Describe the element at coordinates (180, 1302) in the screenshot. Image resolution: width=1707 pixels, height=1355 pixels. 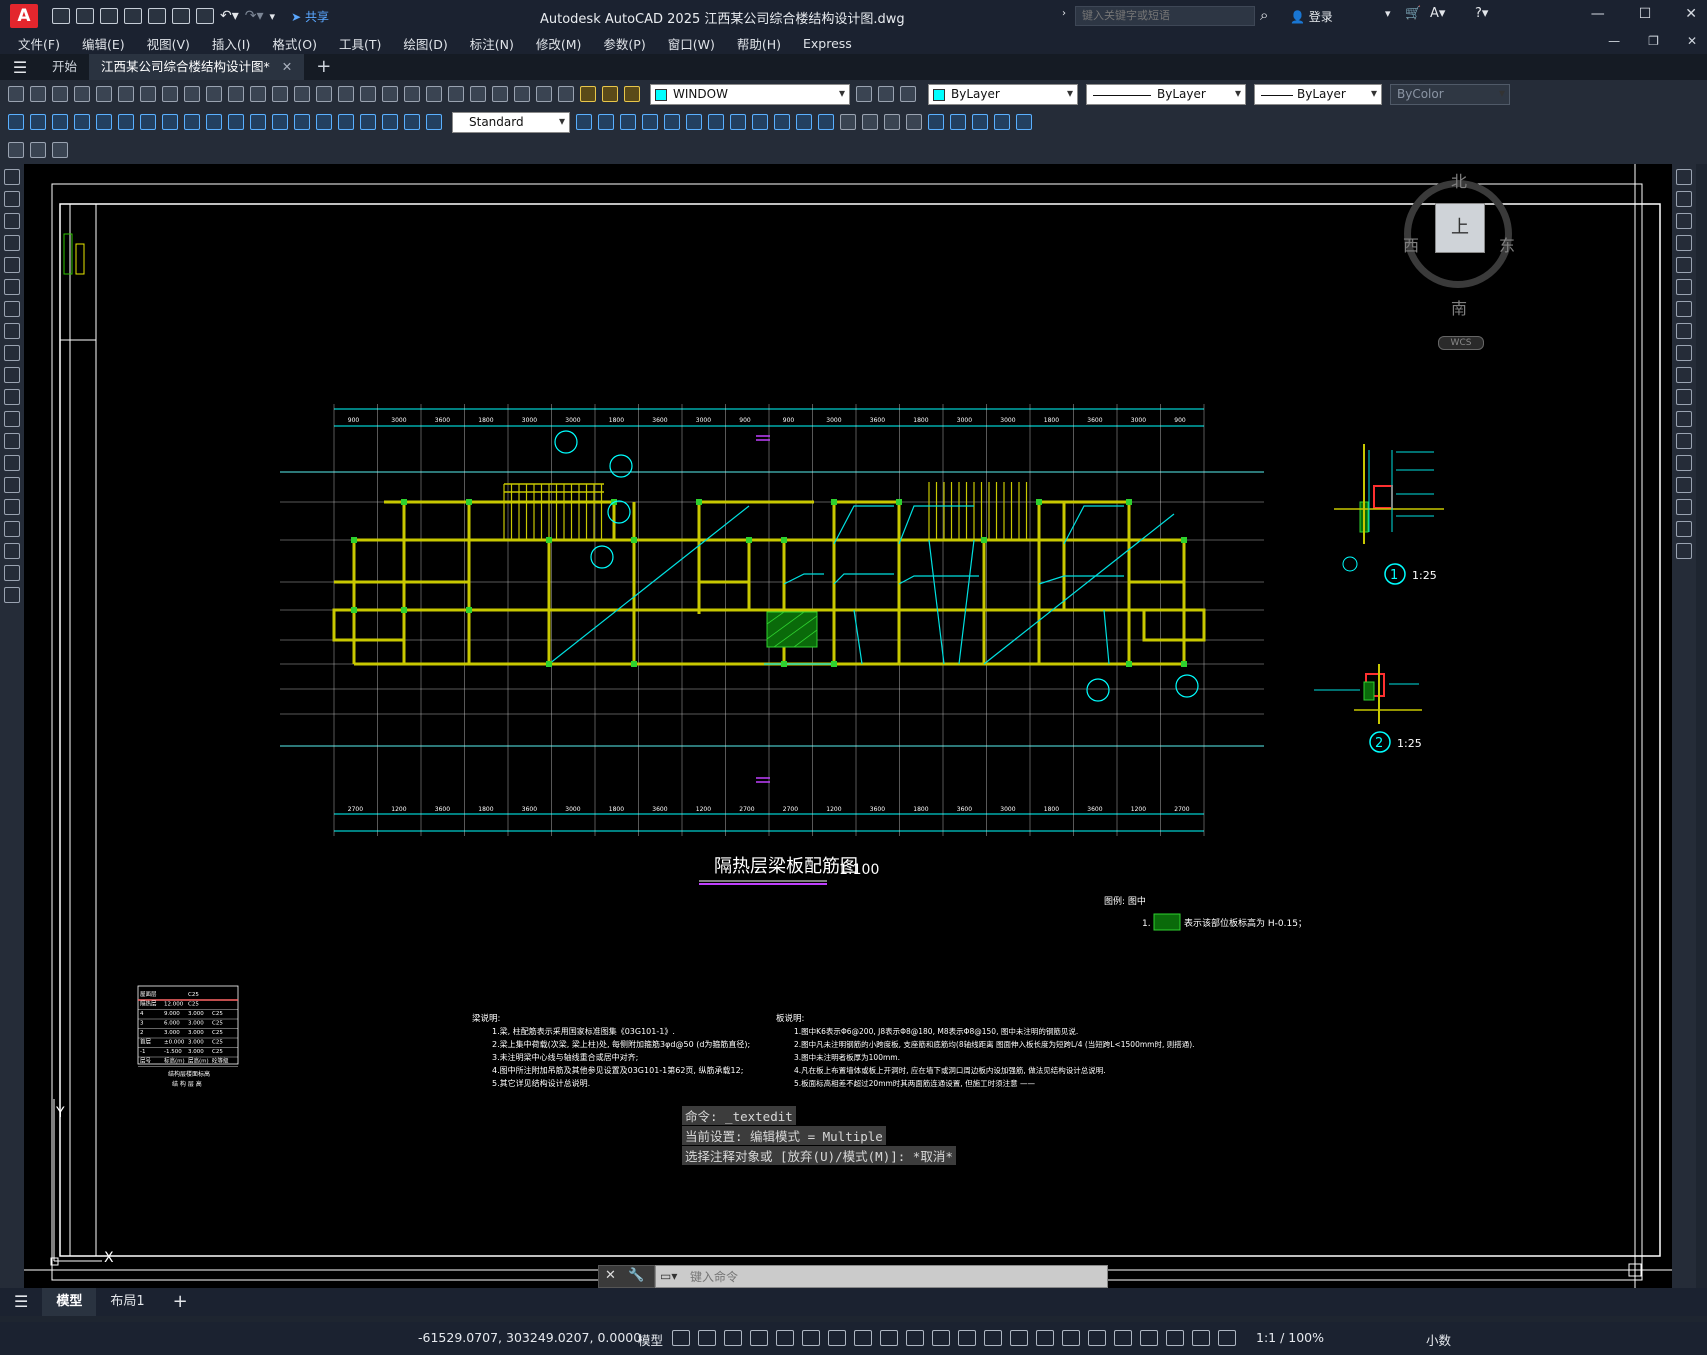
I see `add-layout-button: +` at that location.